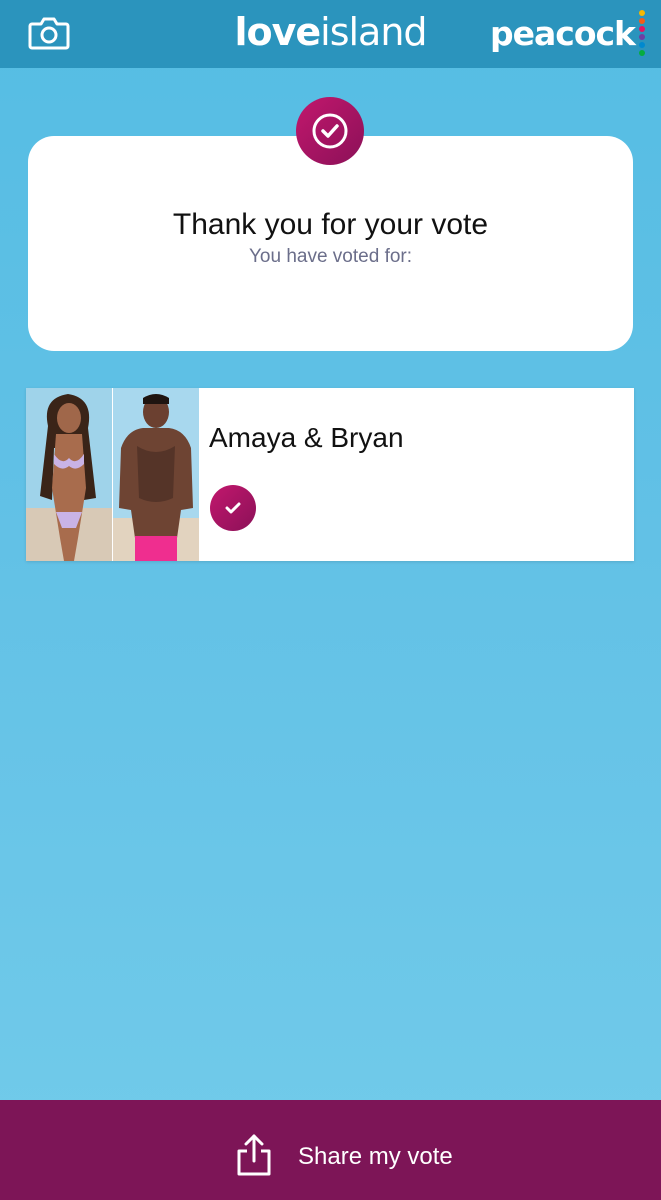 The height and width of the screenshot is (1200, 661). I want to click on selected-check-badge, so click(233, 508).